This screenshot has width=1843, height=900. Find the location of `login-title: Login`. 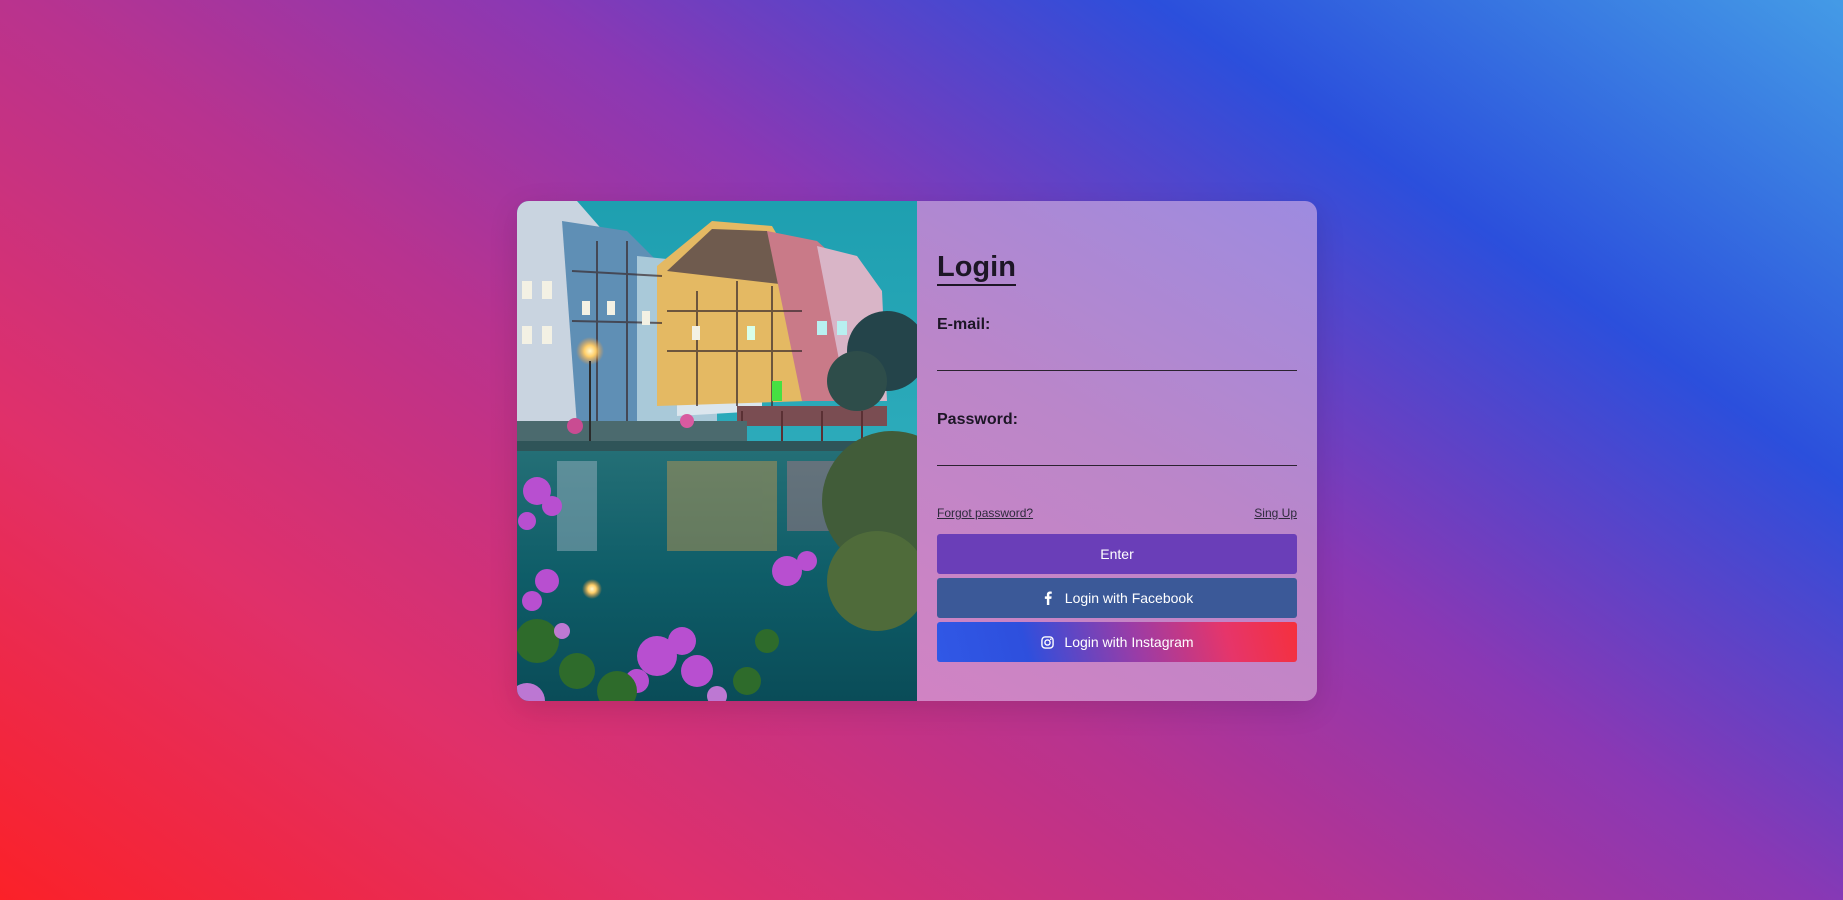

login-title: Login is located at coordinates (976, 268).